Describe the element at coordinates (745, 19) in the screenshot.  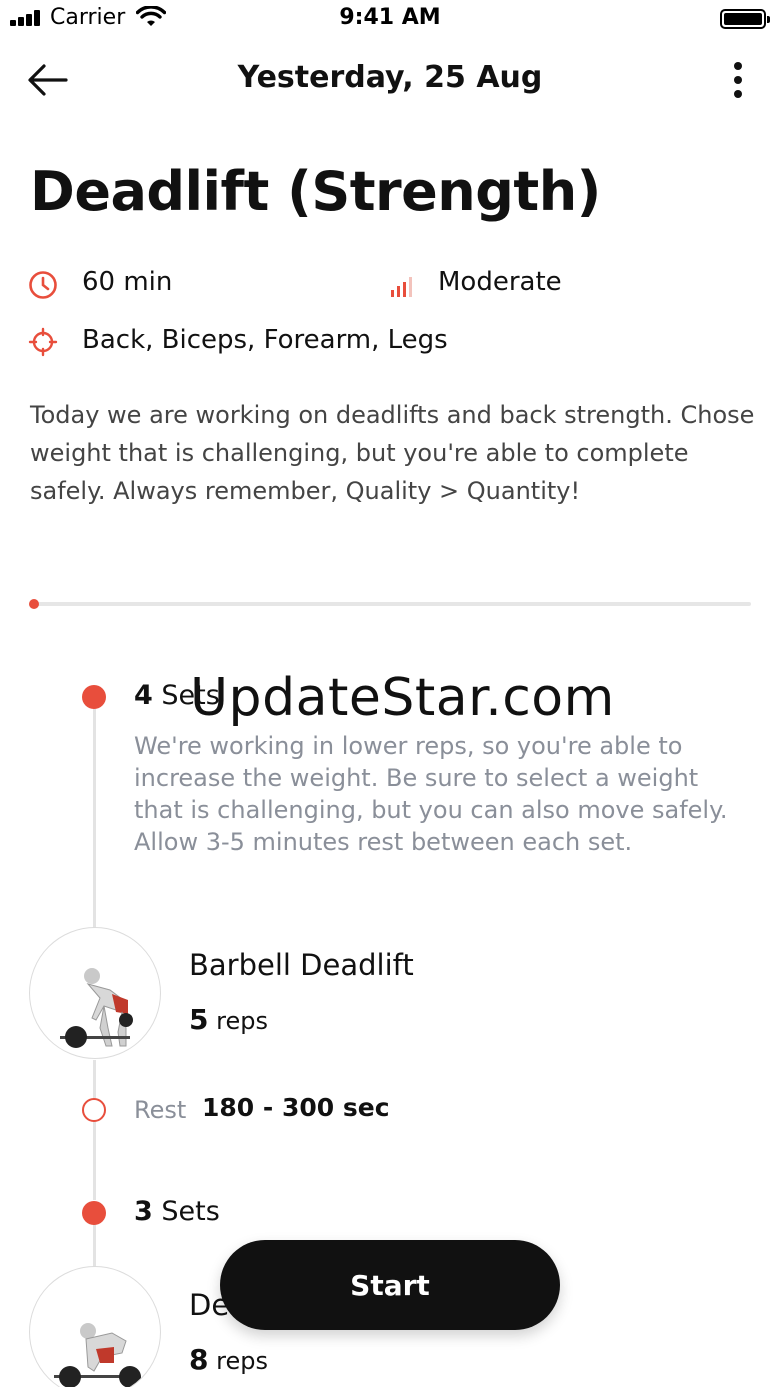
I see `battery-icon` at that location.